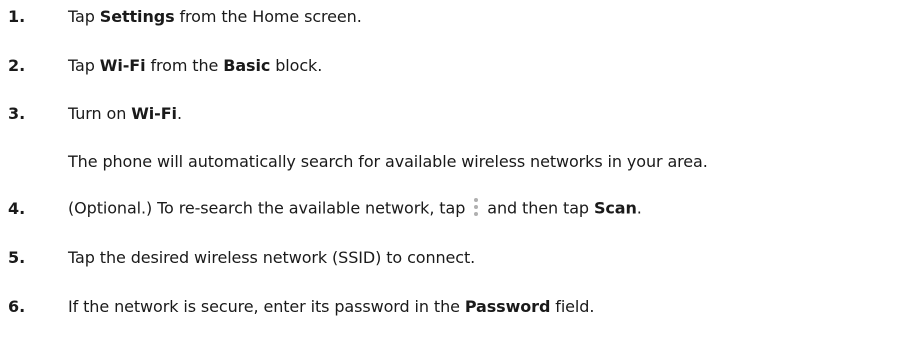  What do you see at coordinates (17, 113) in the screenshot?
I see `step-number: 3.` at bounding box center [17, 113].